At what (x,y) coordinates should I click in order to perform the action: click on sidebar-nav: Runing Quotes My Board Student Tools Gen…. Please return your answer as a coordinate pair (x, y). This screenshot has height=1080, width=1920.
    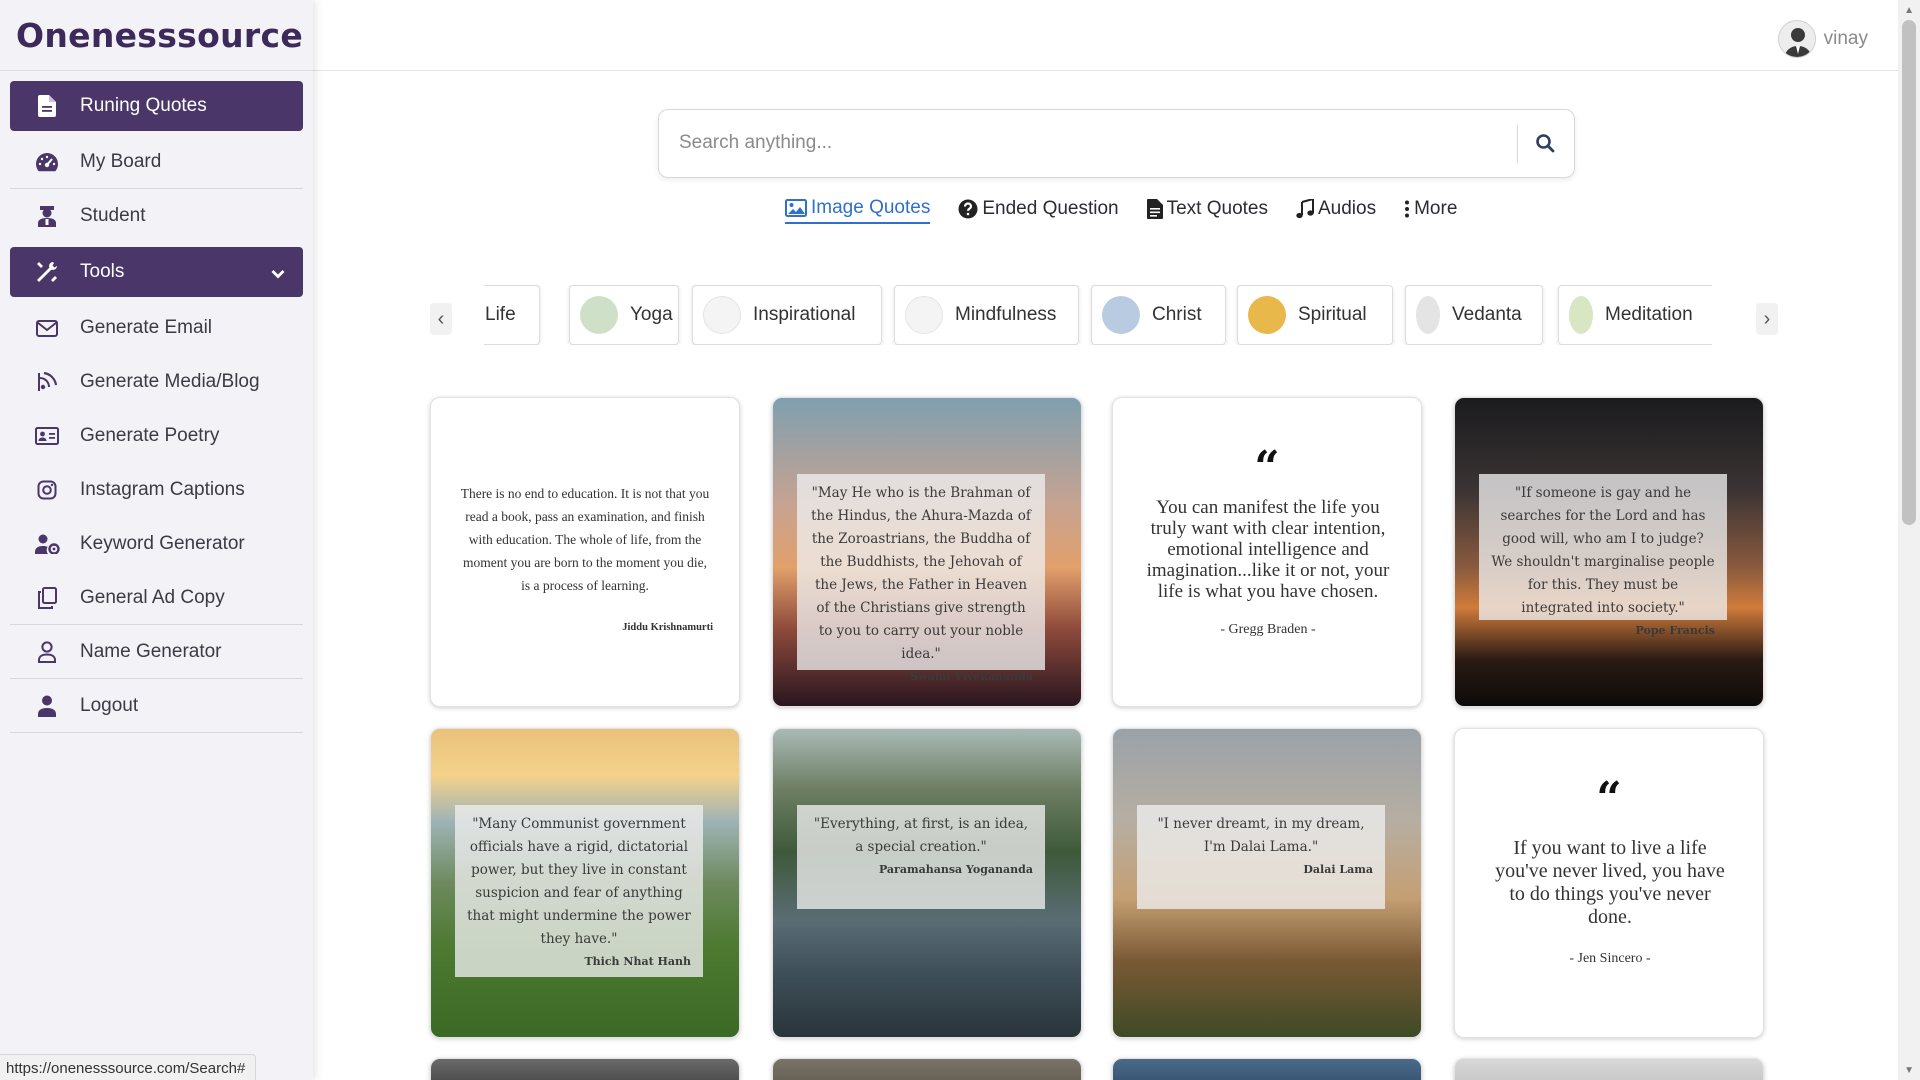
    Looking at the image, I should click on (156, 407).